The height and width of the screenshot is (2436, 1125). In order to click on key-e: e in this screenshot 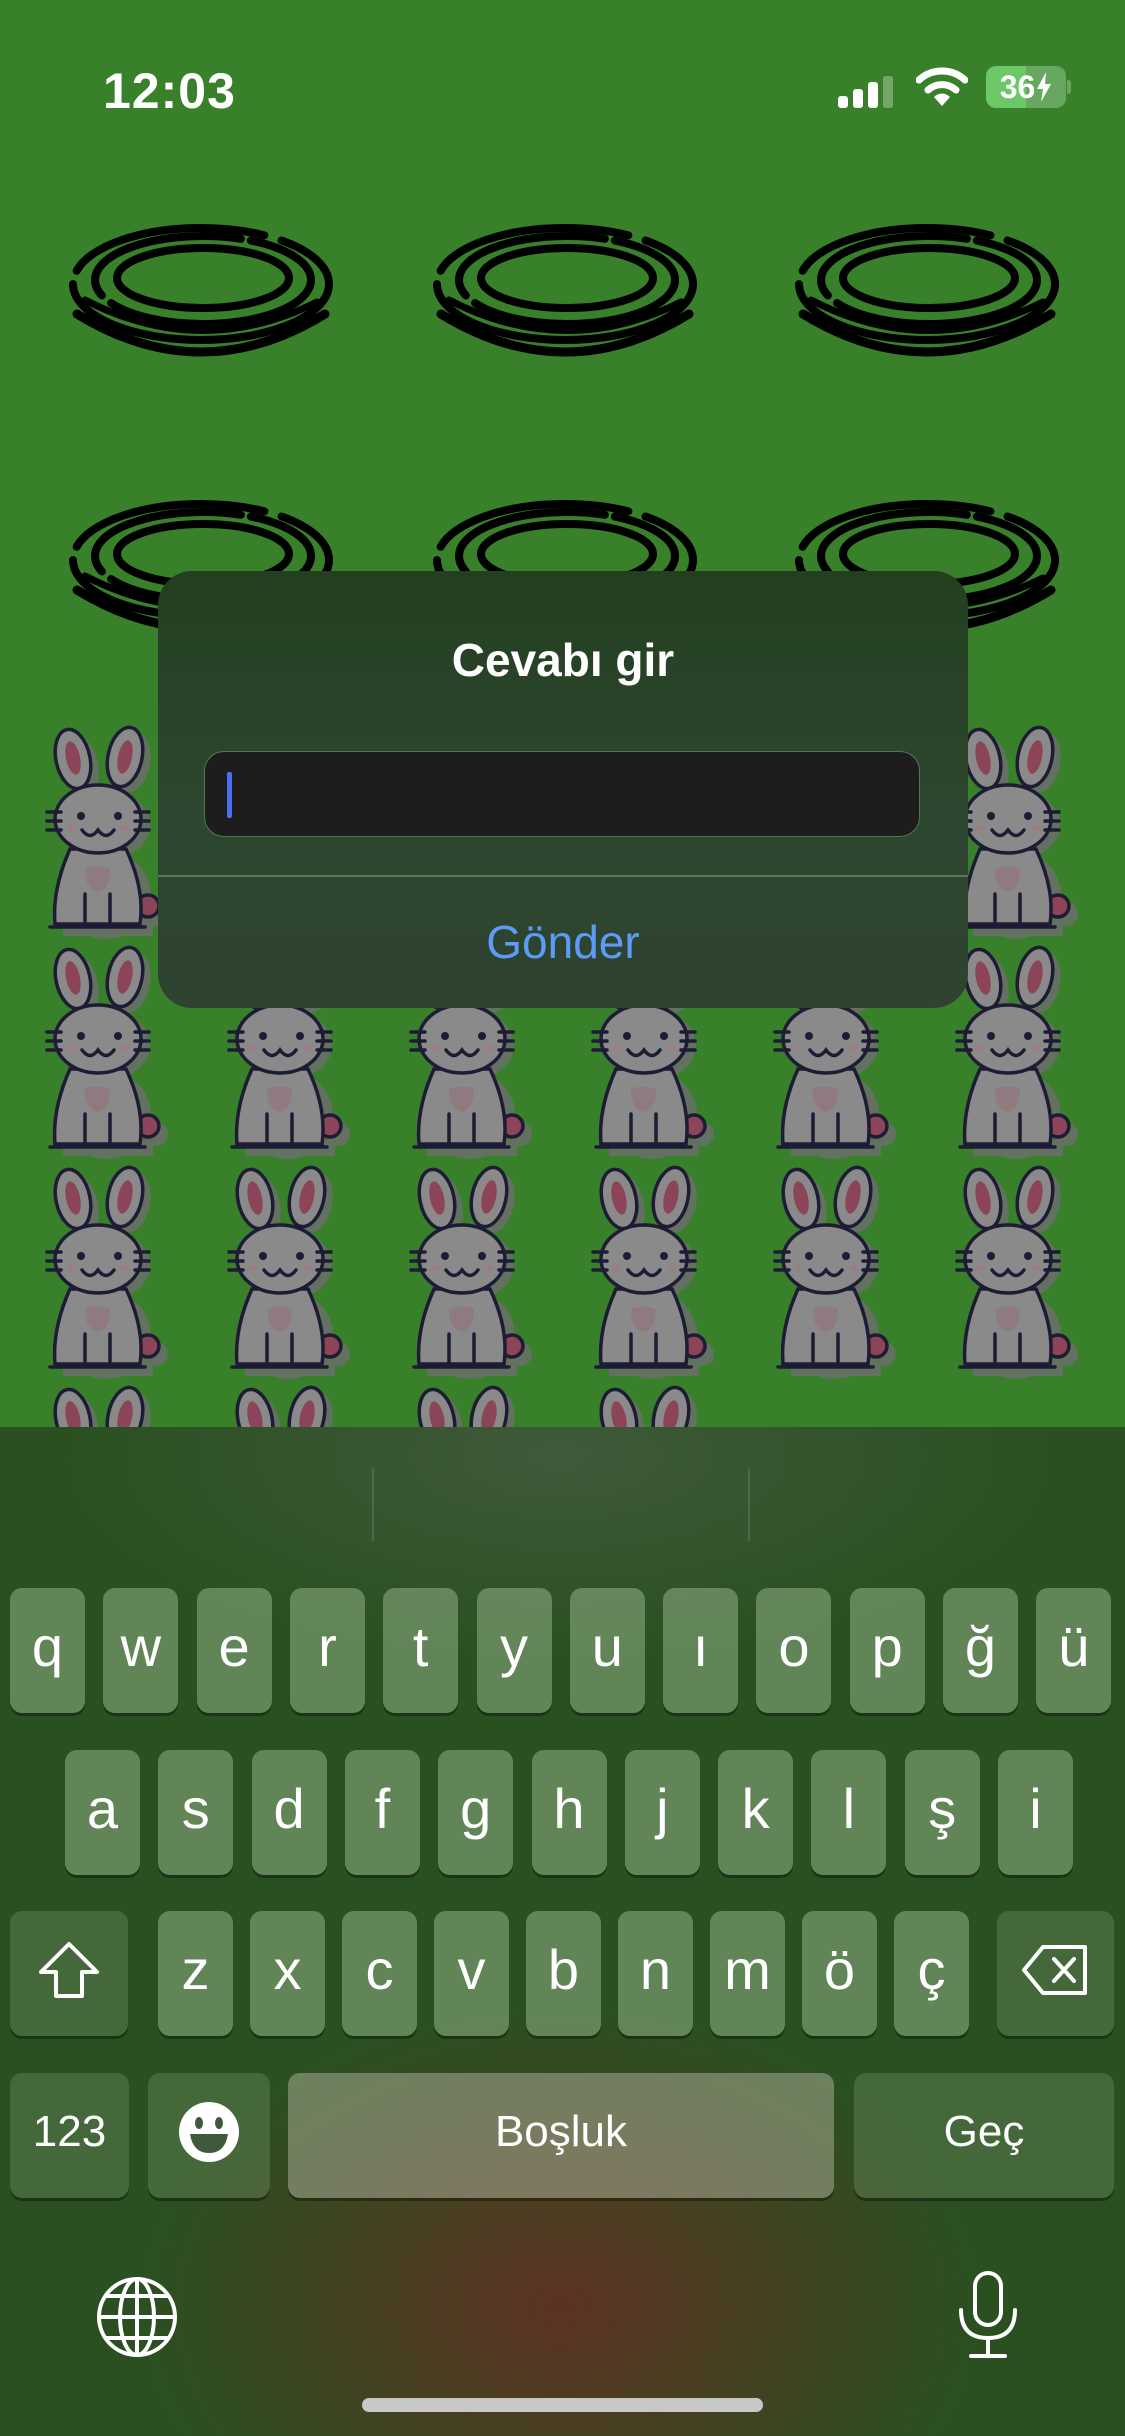, I will do `click(234, 1650)`.